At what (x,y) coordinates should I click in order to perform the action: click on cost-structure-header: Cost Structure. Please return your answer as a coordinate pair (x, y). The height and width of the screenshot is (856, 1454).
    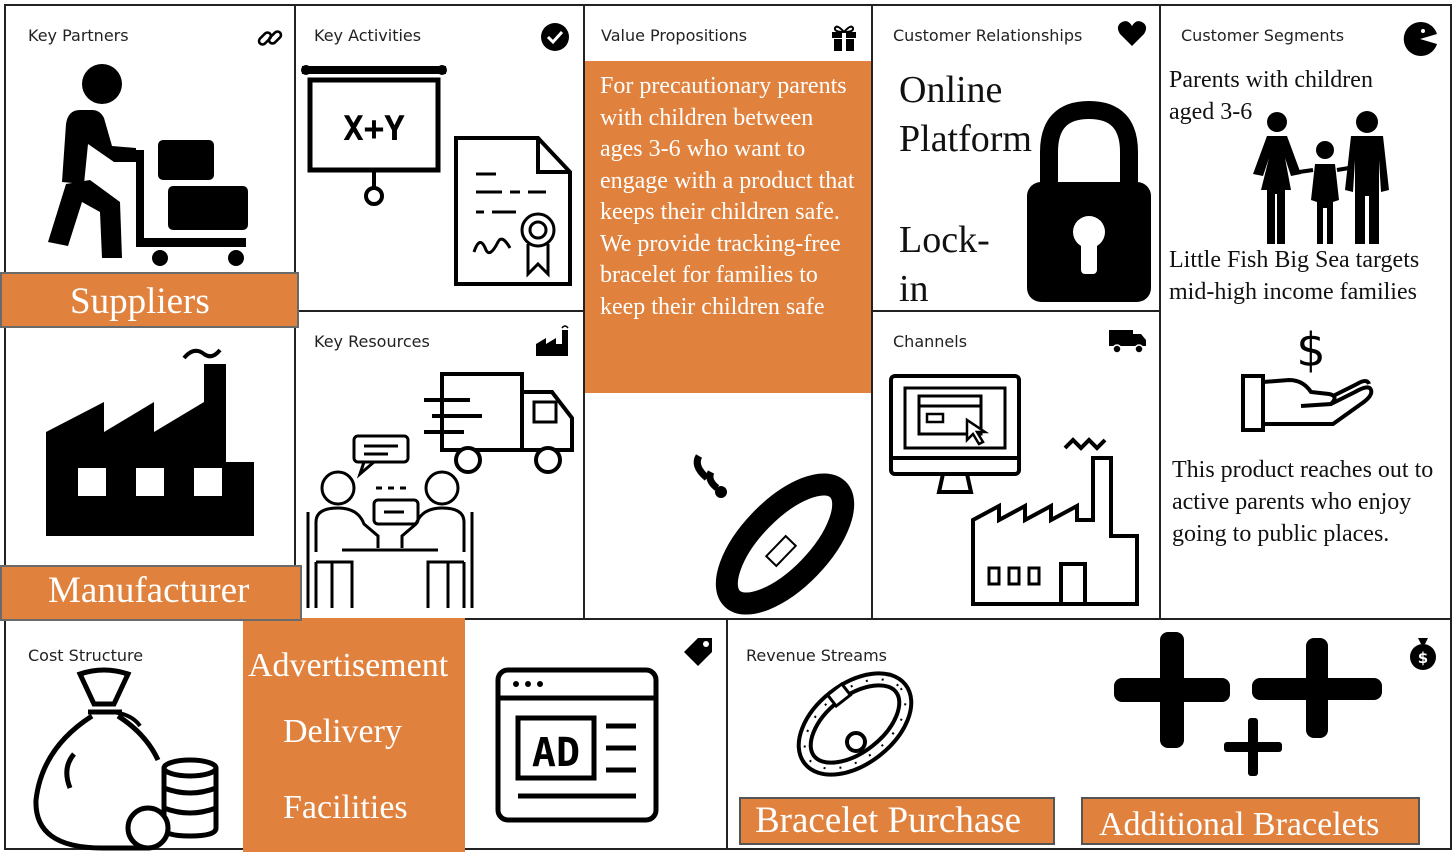
    Looking at the image, I should click on (86, 655).